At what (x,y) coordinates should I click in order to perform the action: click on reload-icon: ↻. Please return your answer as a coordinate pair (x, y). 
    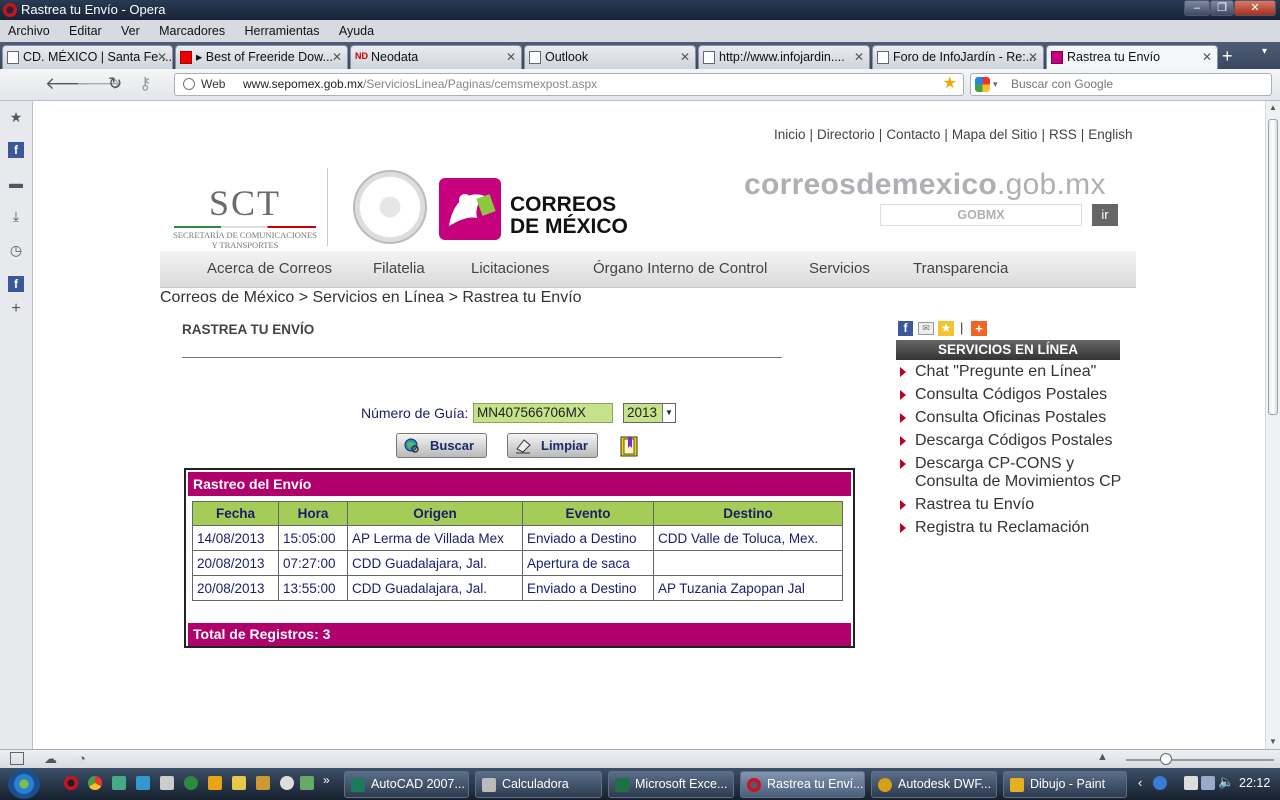
    Looking at the image, I should click on (115, 84).